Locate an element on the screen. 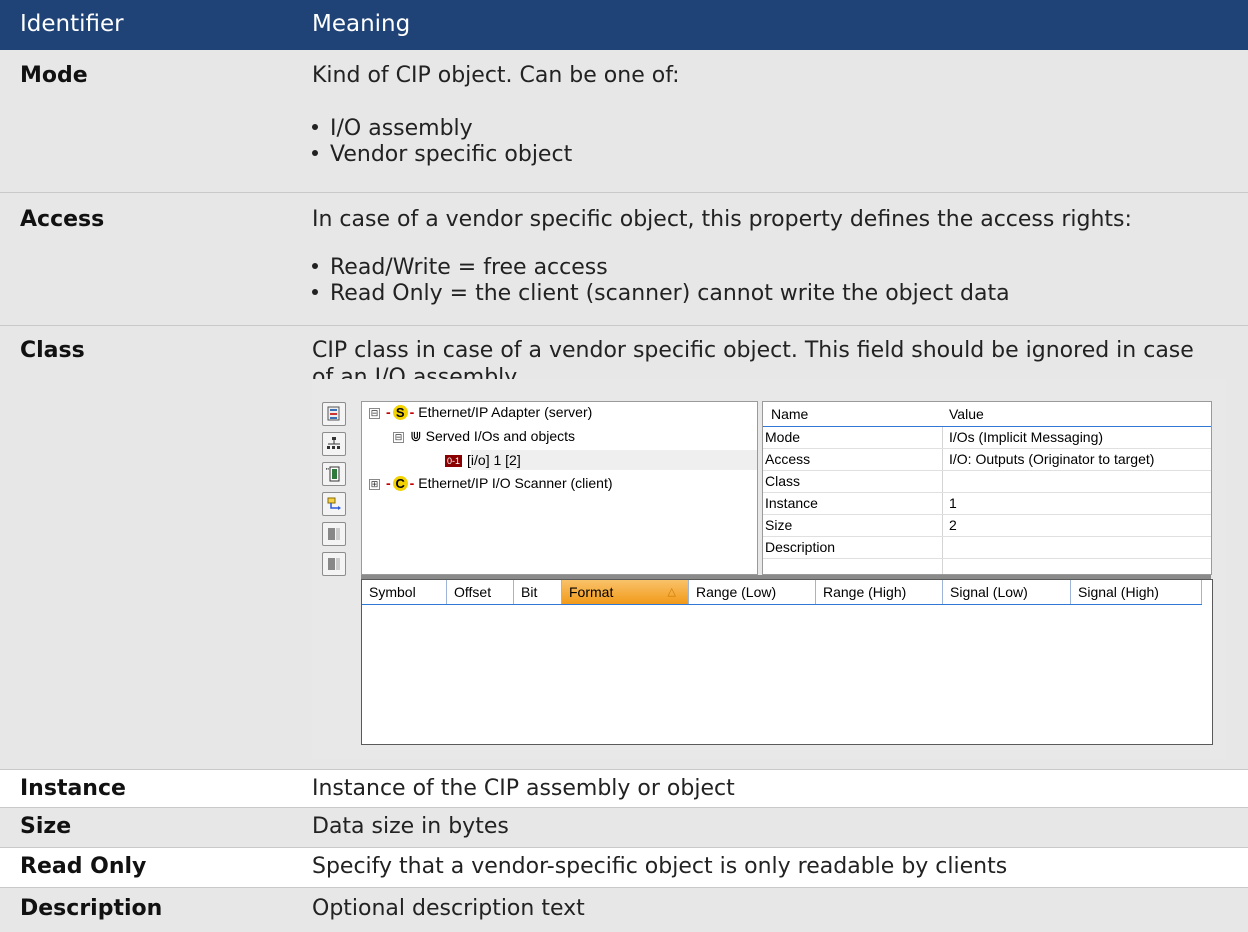 Image resolution: width=1248 pixels, height=932 pixels. sort-ascending-icon: △ is located at coordinates (671, 592).